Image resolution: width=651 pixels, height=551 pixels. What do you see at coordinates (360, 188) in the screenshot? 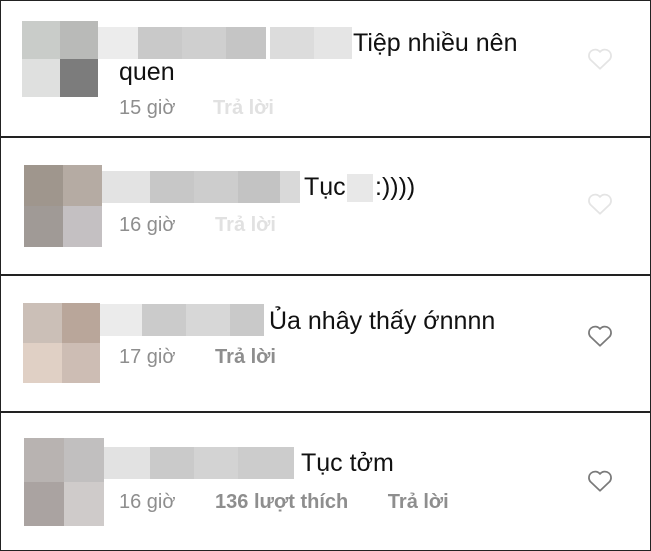
I see `word-pixelated` at bounding box center [360, 188].